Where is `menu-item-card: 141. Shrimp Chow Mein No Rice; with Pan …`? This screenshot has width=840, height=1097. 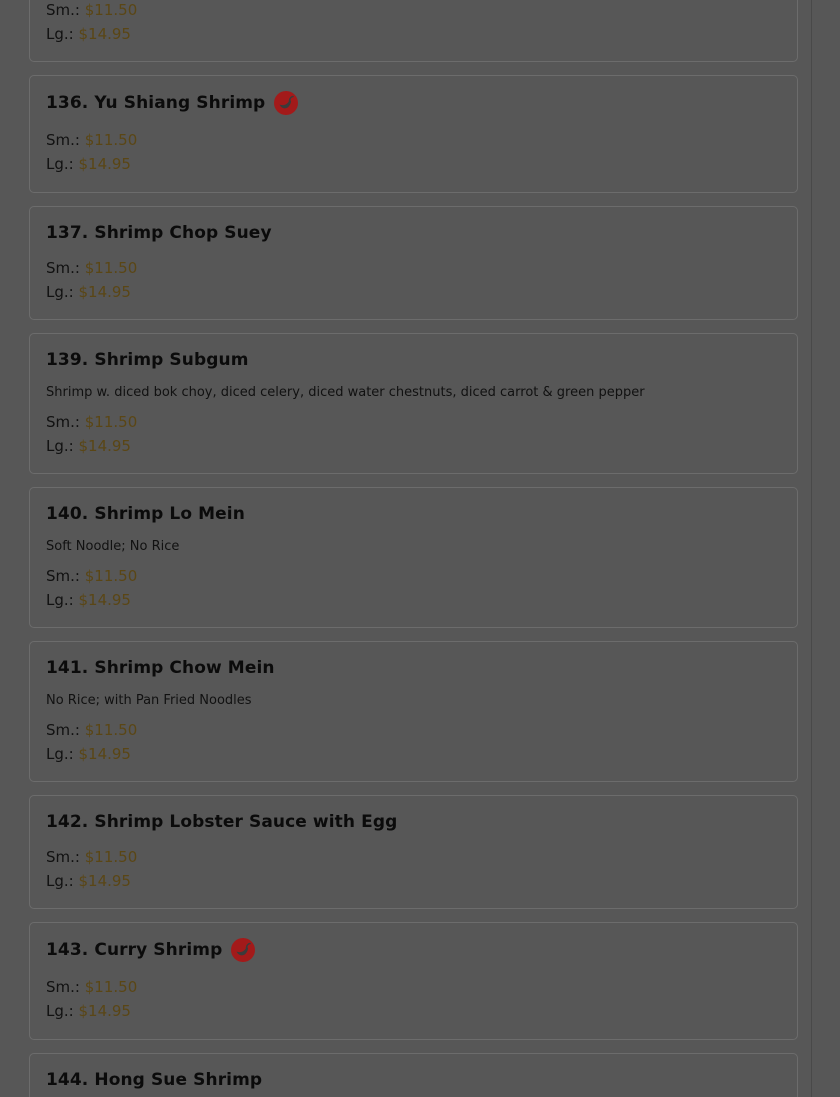
menu-item-card: 141. Shrimp Chow Mein No Rice; with Pan … is located at coordinates (413, 711).